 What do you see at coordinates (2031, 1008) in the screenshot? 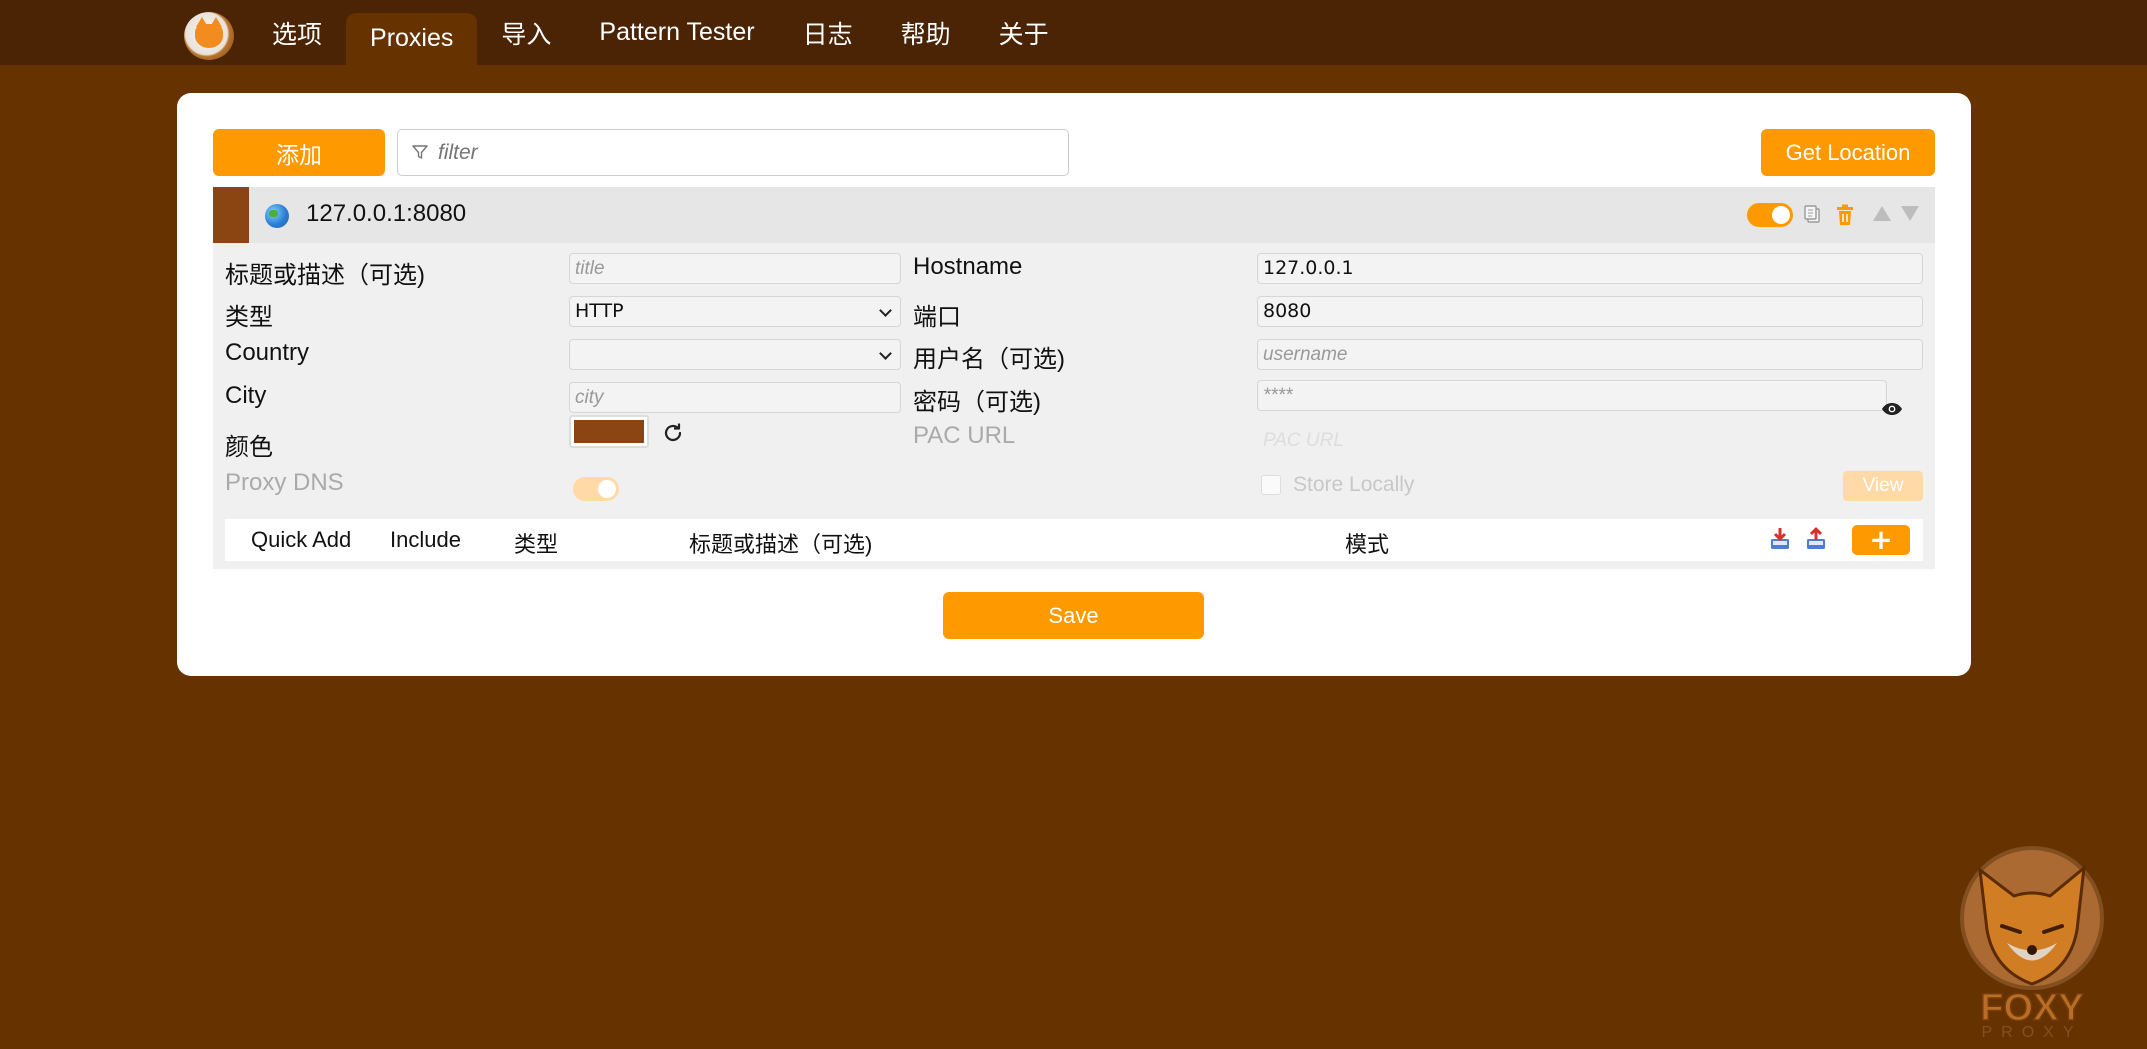
I see `watermark-title: FOXY` at bounding box center [2031, 1008].